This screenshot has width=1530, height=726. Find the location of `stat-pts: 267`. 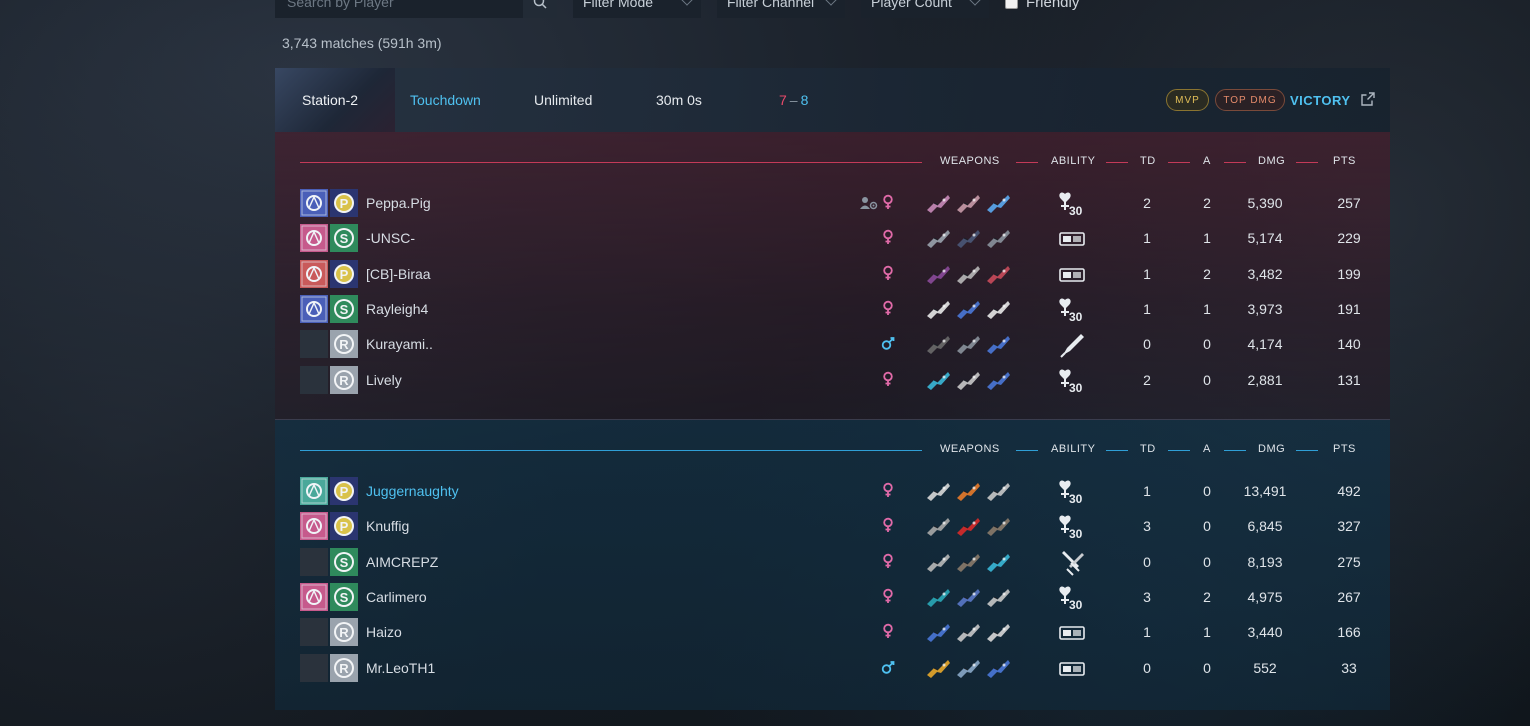

stat-pts: 267 is located at coordinates (1349, 596).